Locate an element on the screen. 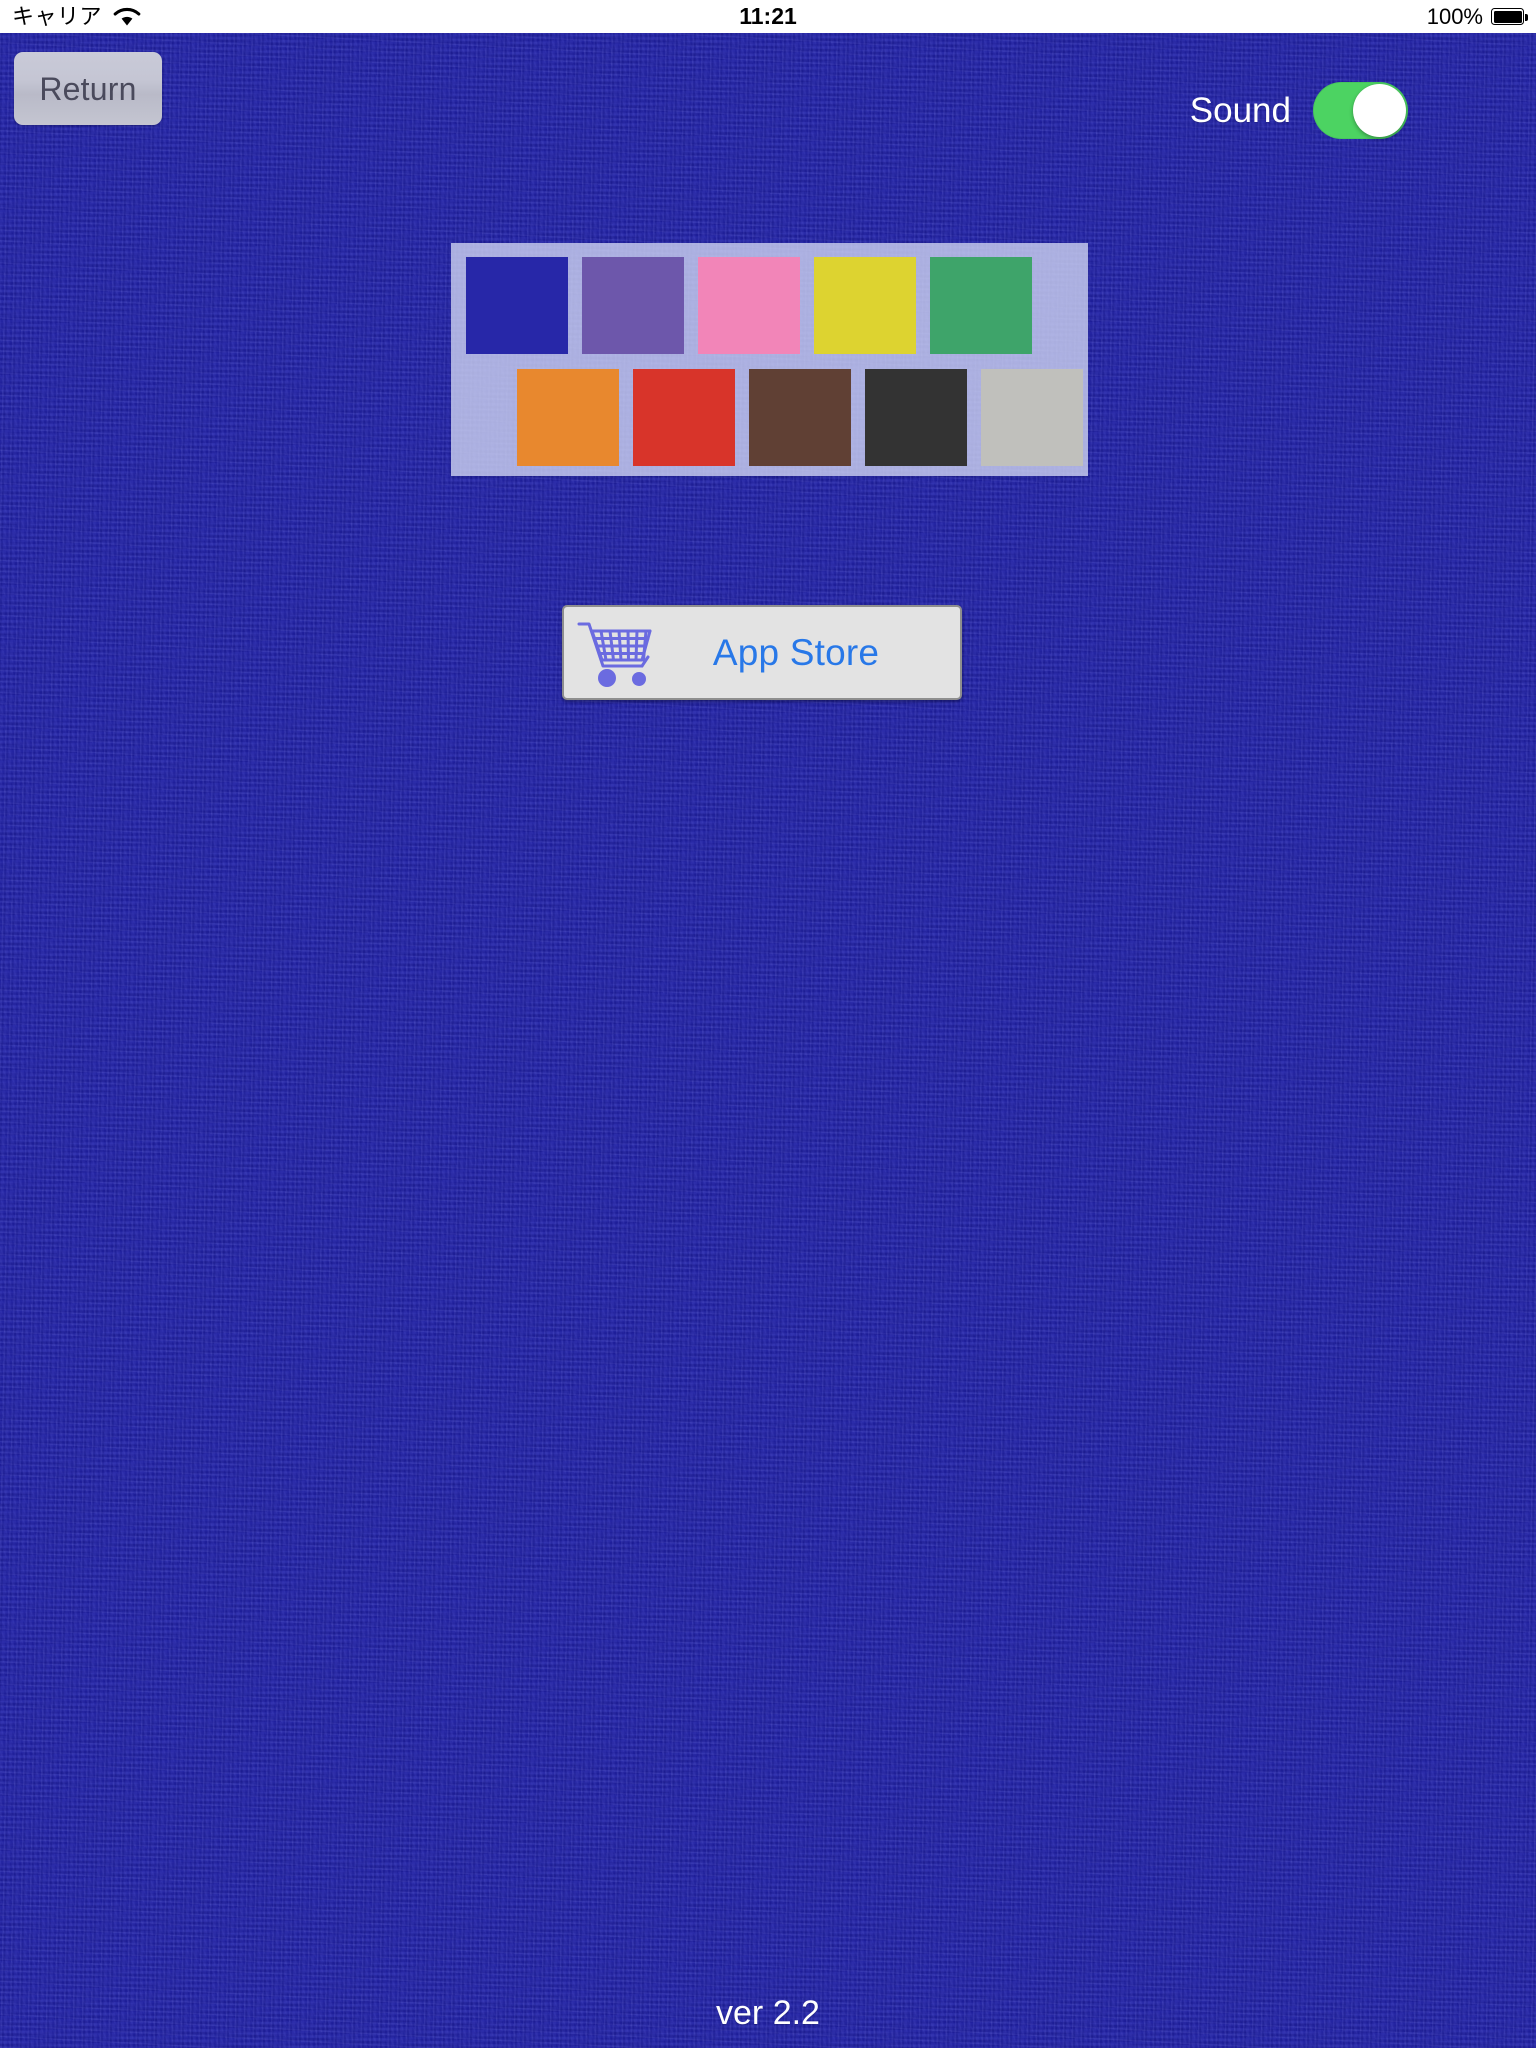  version-label: ver 2.2 is located at coordinates (768, 2013).